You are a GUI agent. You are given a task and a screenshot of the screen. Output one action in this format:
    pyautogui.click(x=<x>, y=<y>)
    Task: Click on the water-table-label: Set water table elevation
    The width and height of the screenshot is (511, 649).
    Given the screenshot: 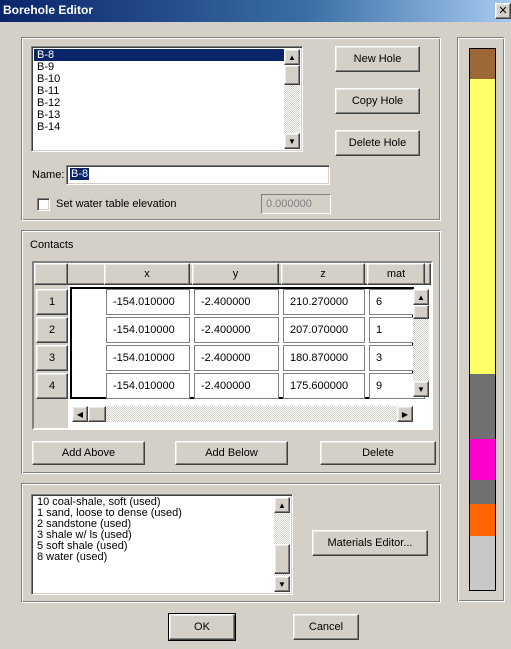 What is the action you would take?
    pyautogui.click(x=116, y=204)
    